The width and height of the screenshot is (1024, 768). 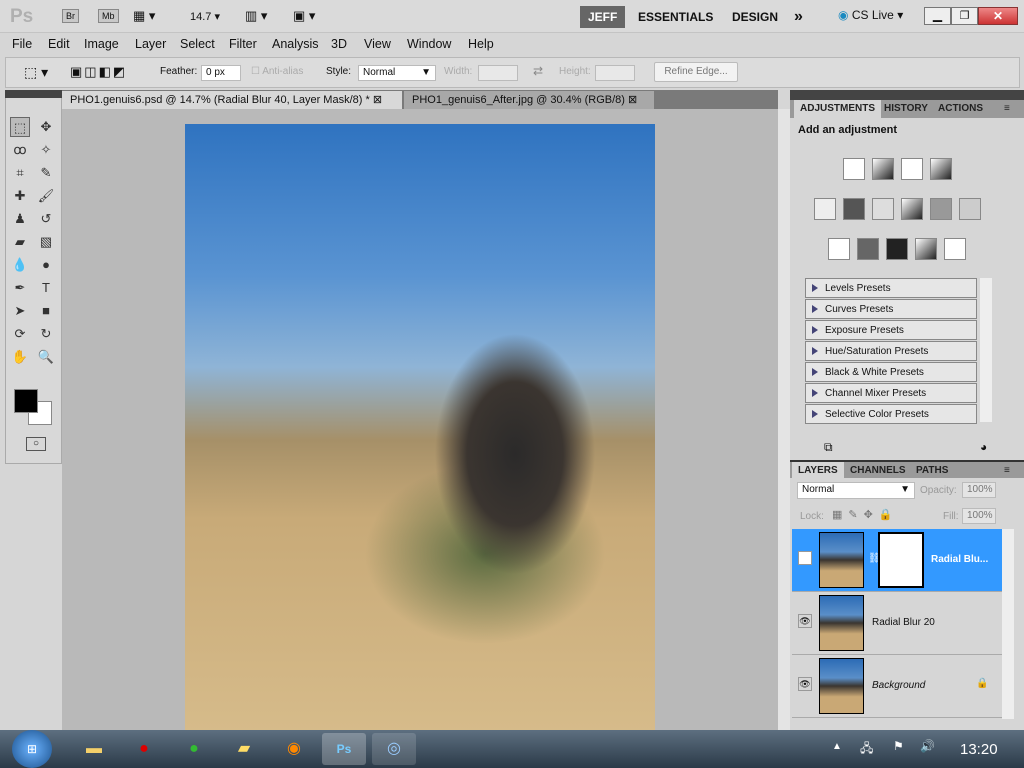 What do you see at coordinates (26, 401) in the screenshot?
I see `foreground-color-swatch` at bounding box center [26, 401].